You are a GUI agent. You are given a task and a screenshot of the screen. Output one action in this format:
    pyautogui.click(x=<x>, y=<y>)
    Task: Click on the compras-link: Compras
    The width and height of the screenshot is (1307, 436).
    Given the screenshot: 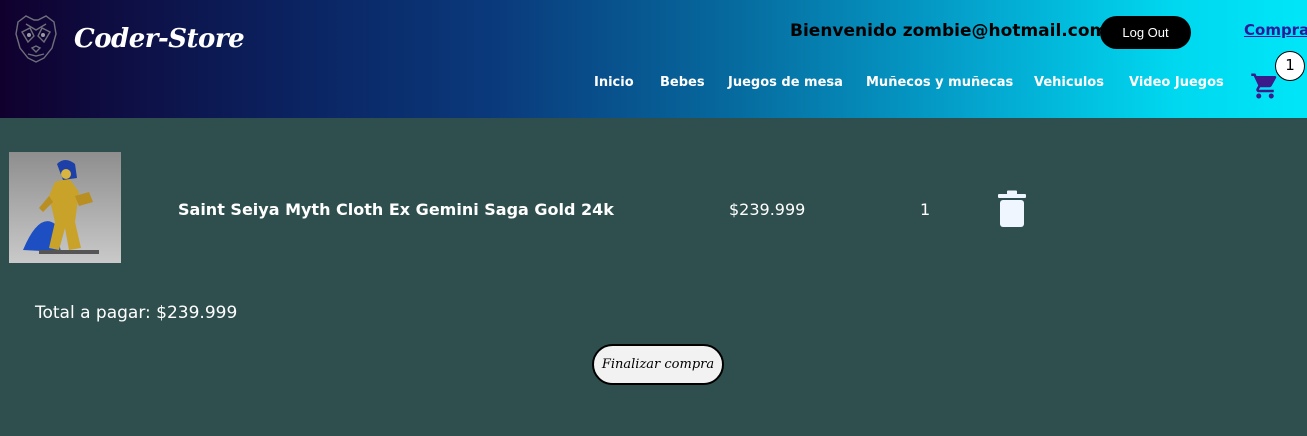 What is the action you would take?
    pyautogui.click(x=1275, y=30)
    